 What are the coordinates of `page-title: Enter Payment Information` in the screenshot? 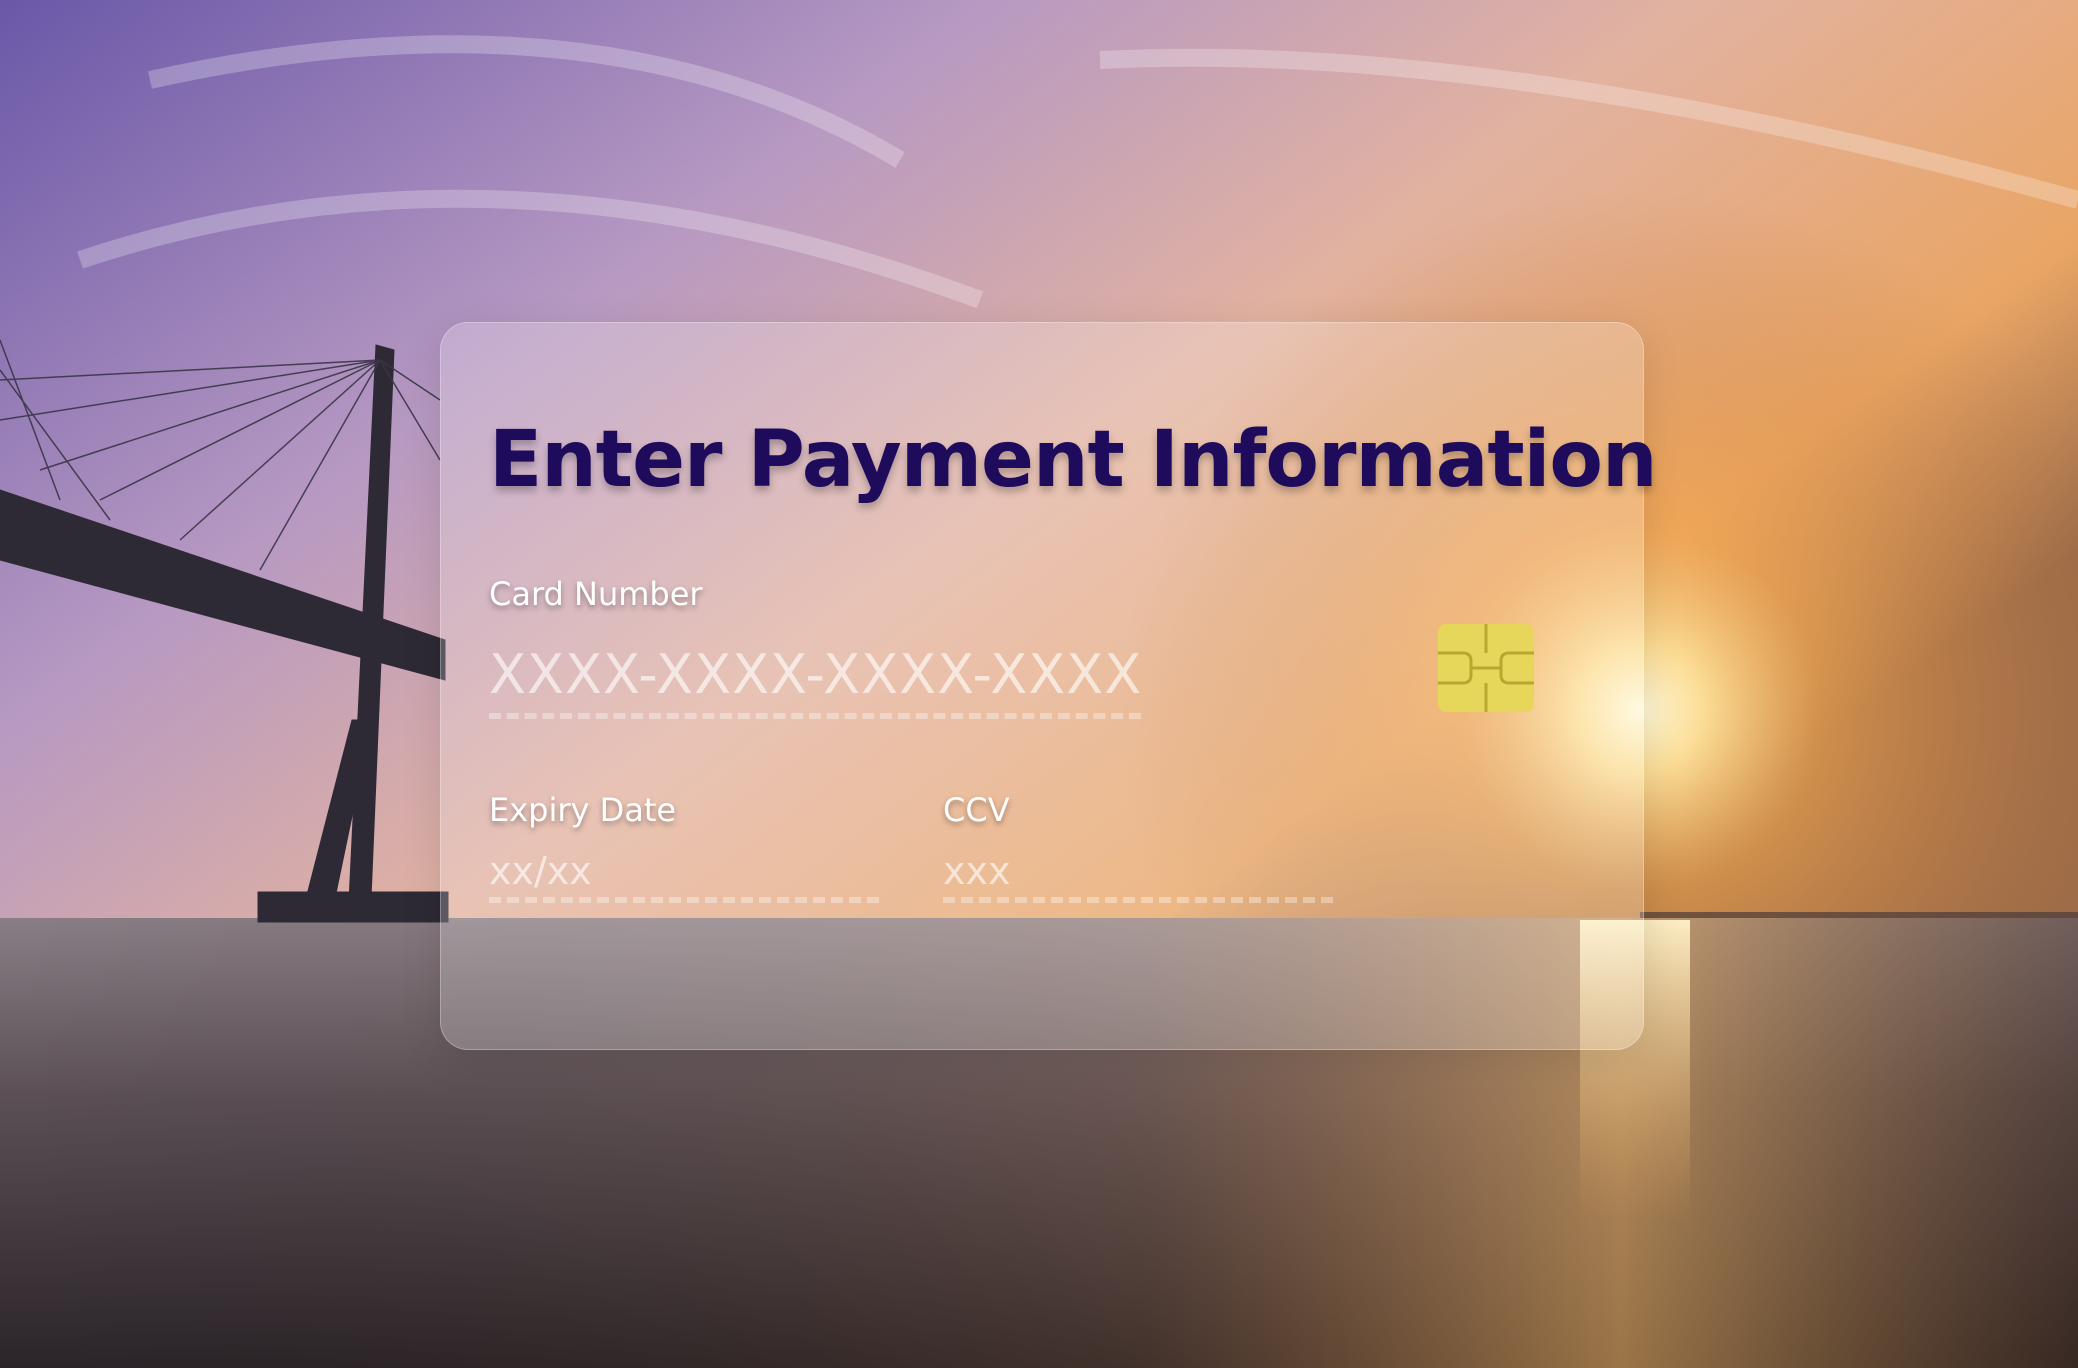 It's located at (1073, 460).